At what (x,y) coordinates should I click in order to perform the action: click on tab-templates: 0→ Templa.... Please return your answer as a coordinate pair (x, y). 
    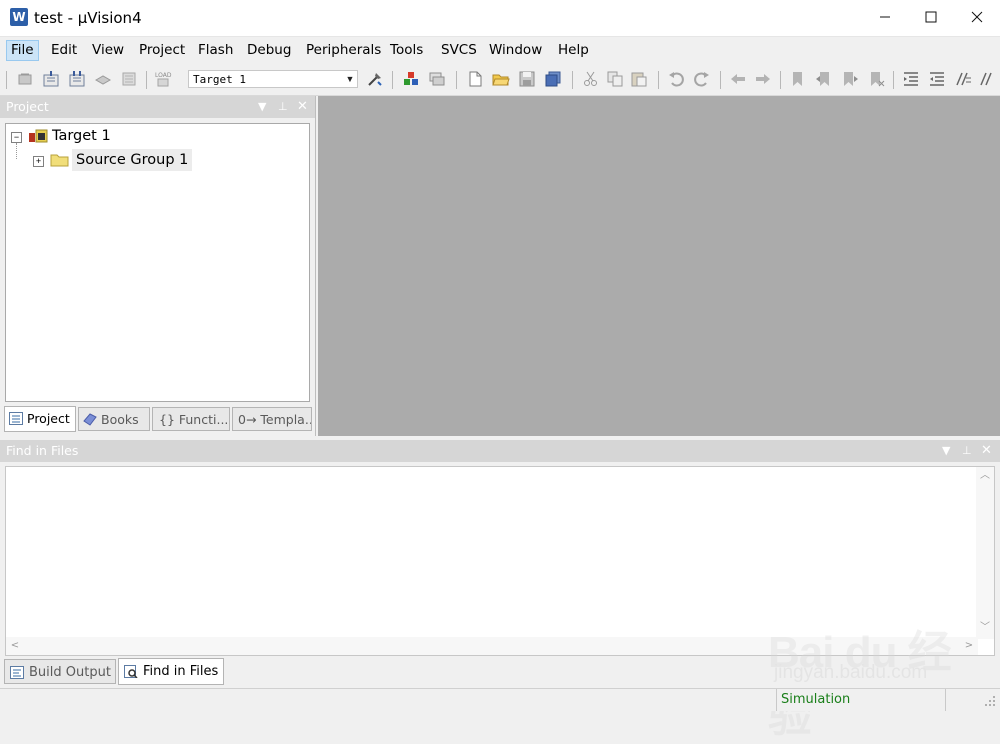
    Looking at the image, I should click on (272, 419).